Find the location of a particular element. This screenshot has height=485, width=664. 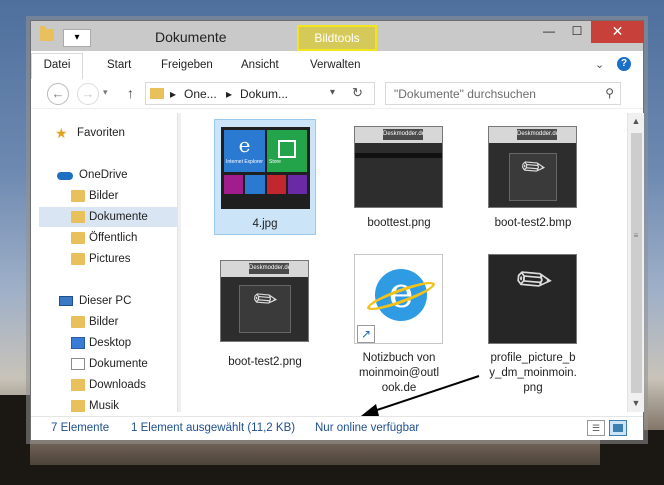

annotation-arrow is located at coordinates (420, 395).